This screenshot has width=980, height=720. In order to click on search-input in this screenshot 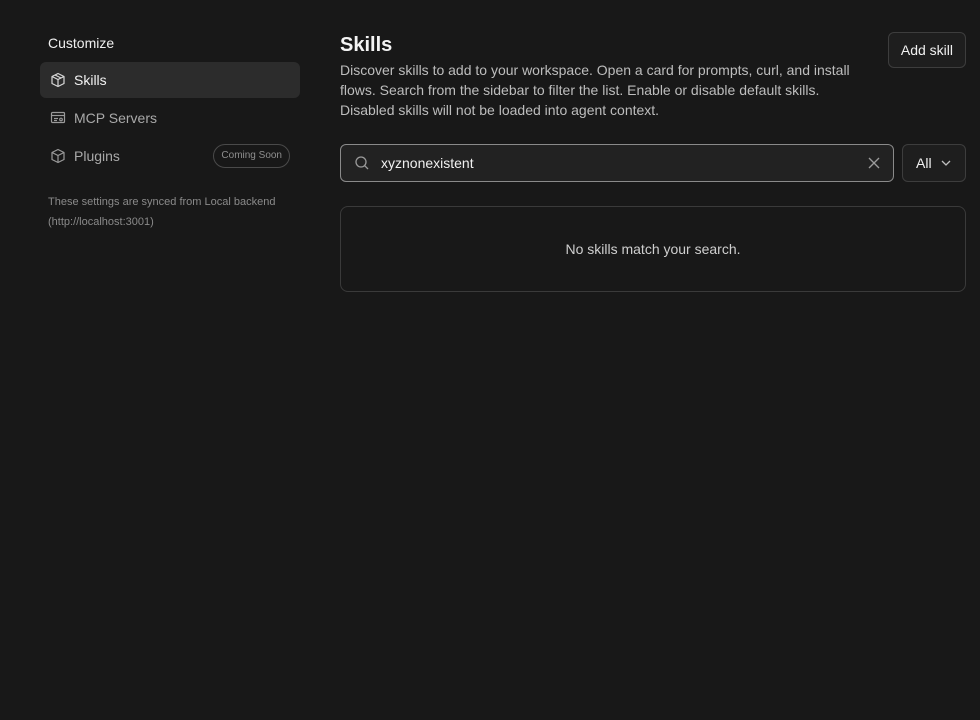, I will do `click(617, 163)`.